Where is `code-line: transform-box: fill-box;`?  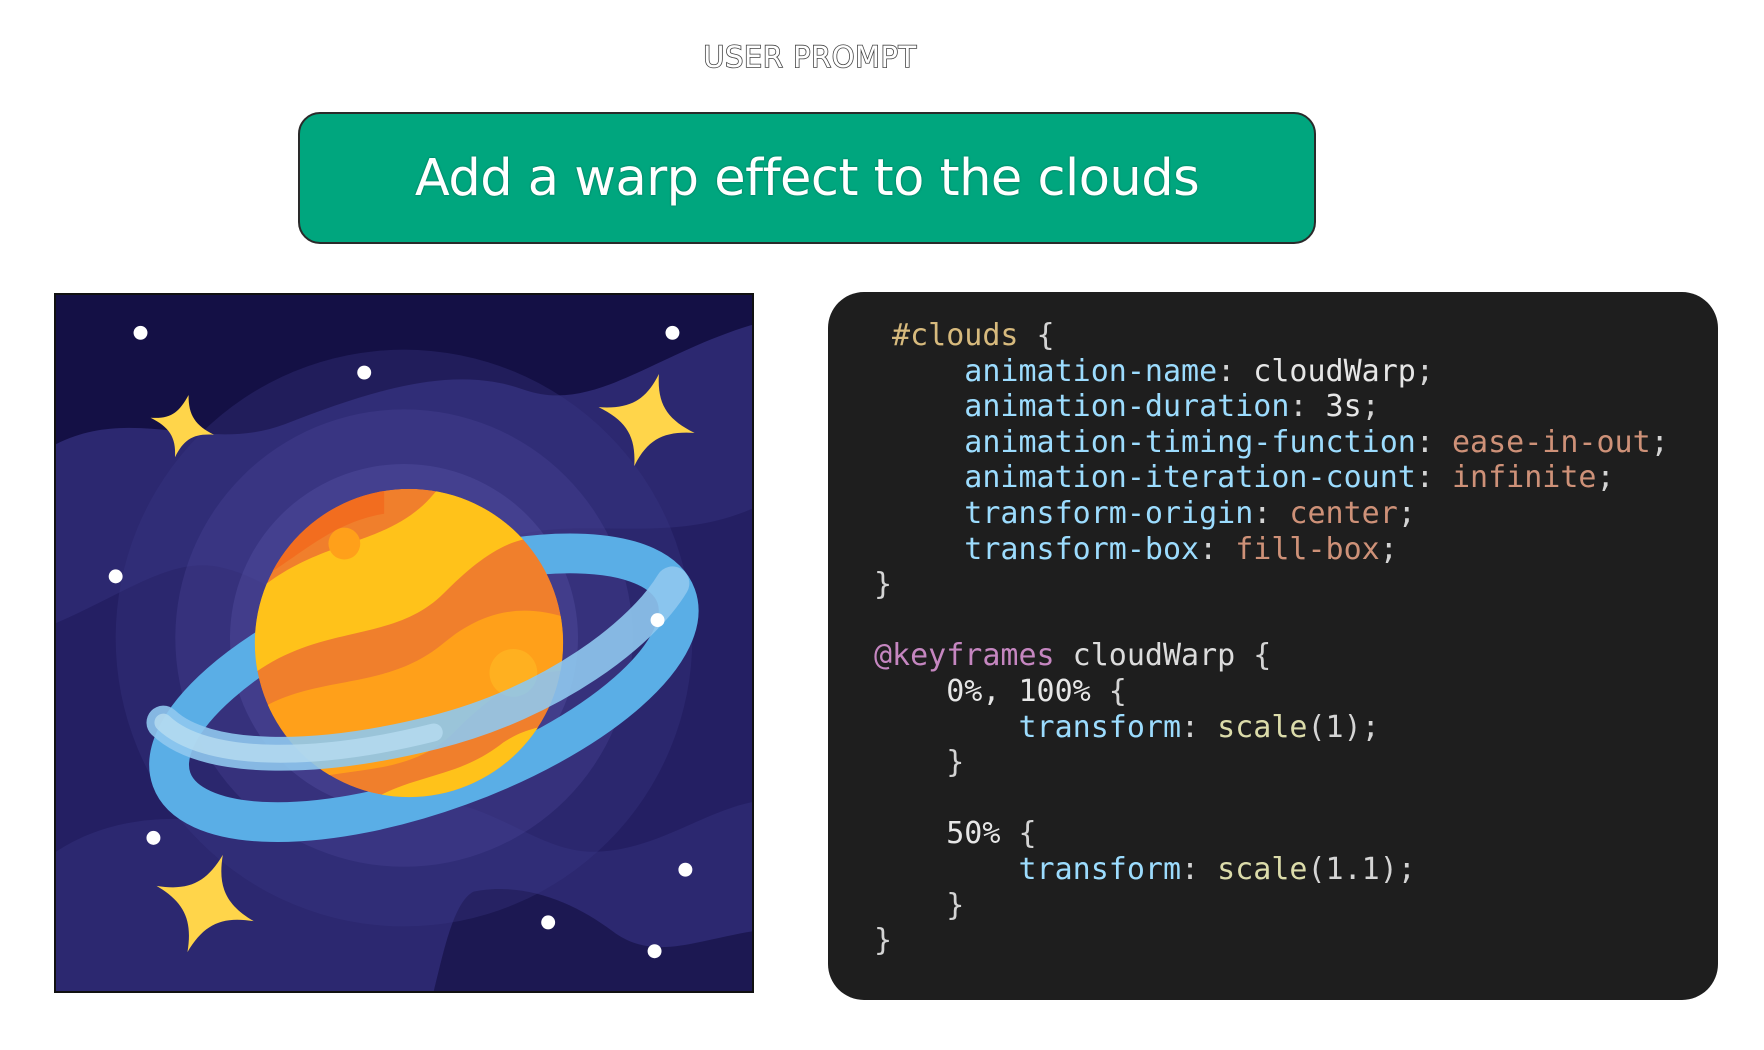 code-line: transform-box: fill-box; is located at coordinates (1296, 550).